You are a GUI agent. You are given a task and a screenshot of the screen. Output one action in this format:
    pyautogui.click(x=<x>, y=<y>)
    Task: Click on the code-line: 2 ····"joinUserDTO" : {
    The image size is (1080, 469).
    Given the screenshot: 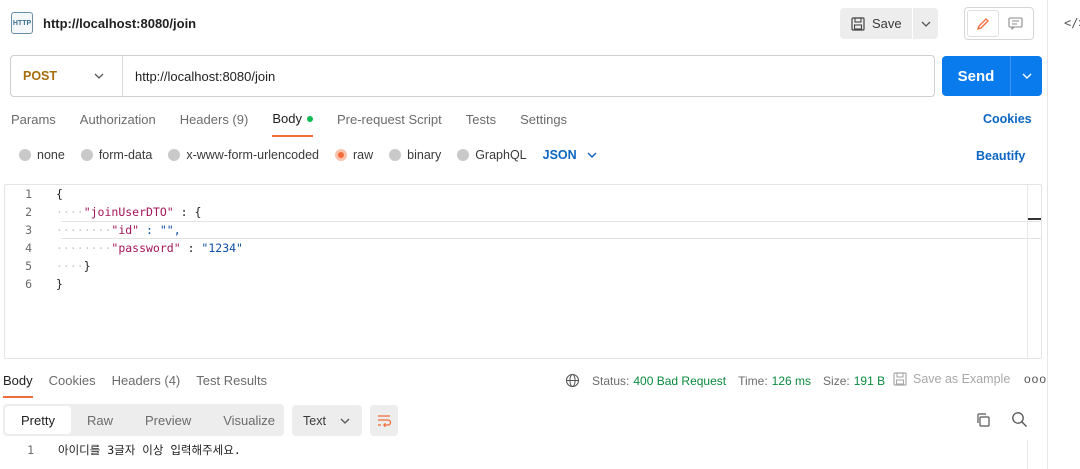 What is the action you would take?
    pyautogui.click(x=100, y=212)
    